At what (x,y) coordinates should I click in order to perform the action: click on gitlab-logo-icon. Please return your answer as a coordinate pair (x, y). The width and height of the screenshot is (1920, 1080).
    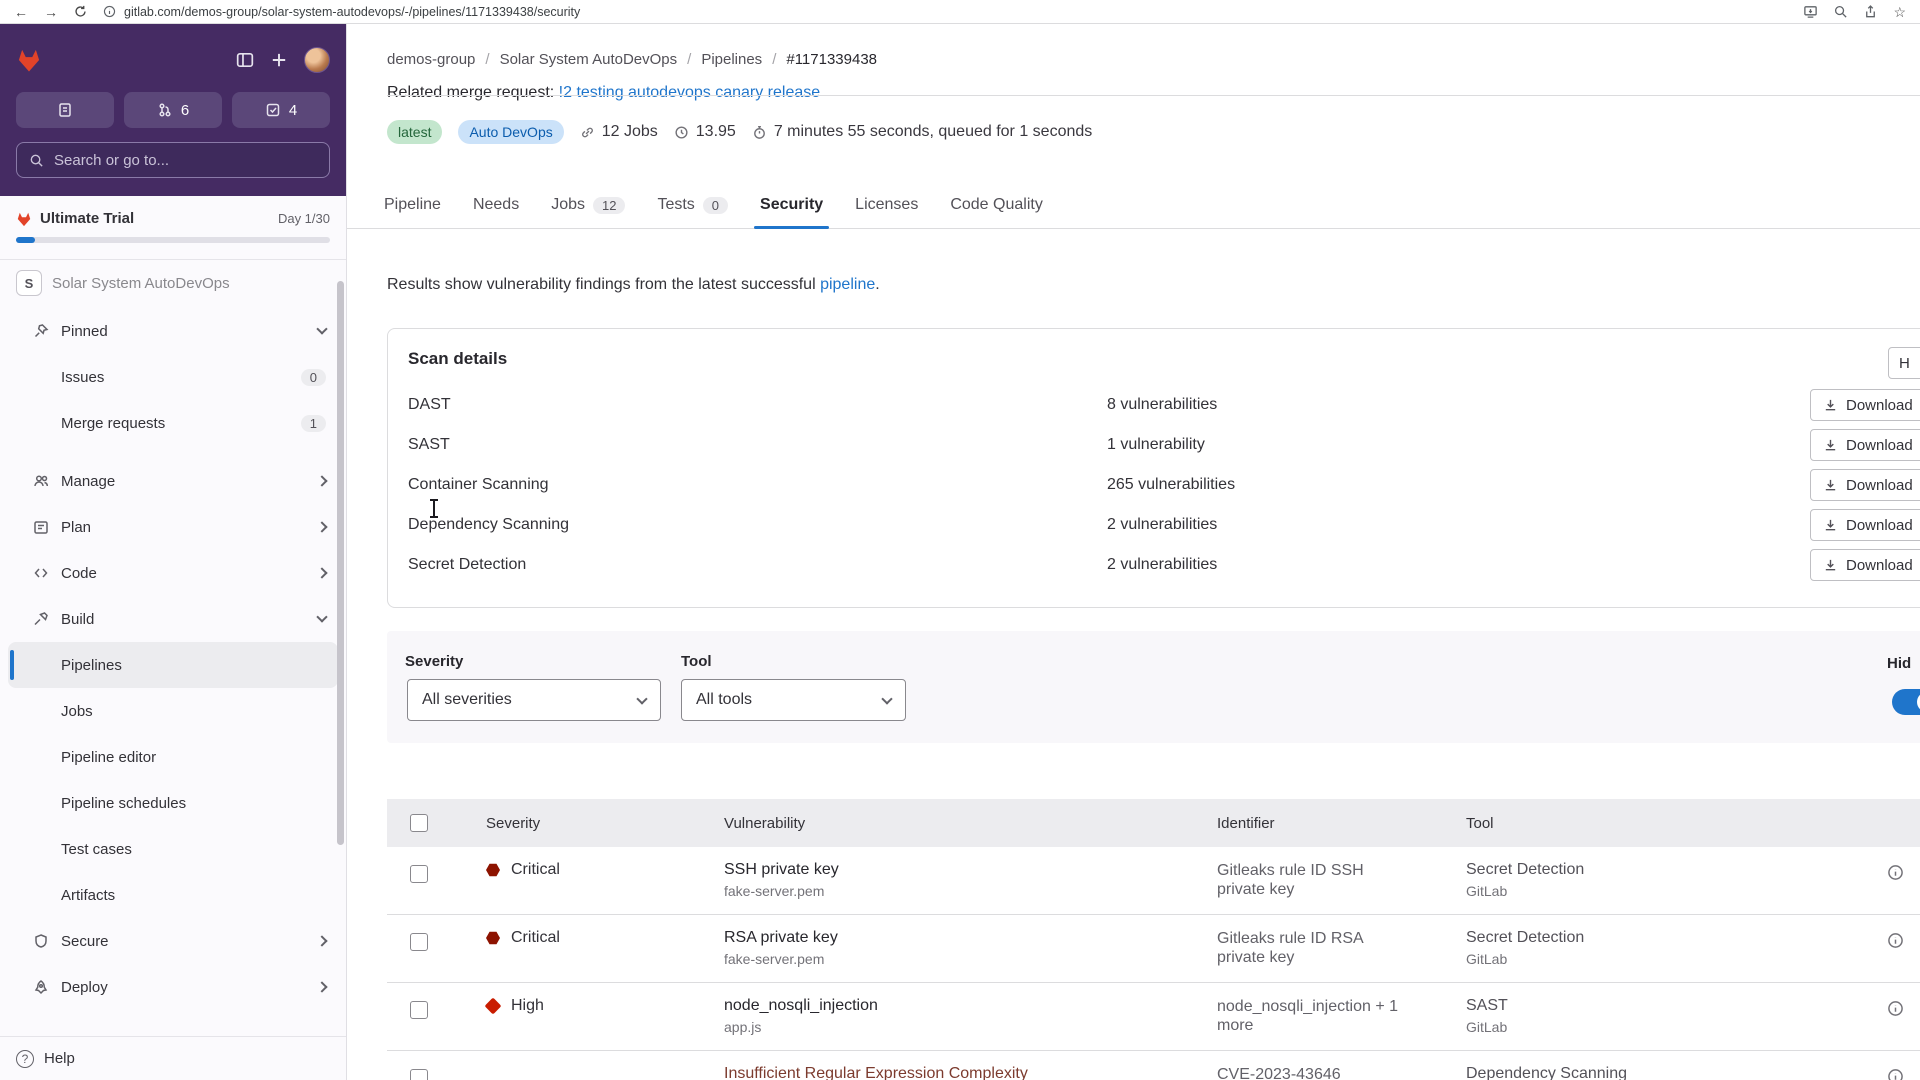
    Looking at the image, I should click on (29, 60).